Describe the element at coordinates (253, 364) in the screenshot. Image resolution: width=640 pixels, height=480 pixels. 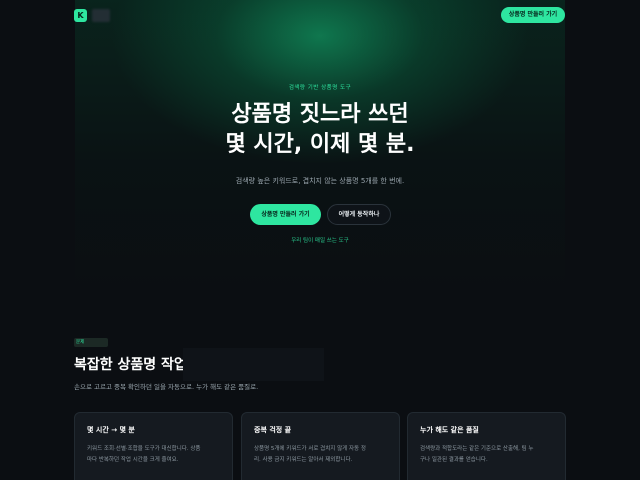
I see `redaction-block` at that location.